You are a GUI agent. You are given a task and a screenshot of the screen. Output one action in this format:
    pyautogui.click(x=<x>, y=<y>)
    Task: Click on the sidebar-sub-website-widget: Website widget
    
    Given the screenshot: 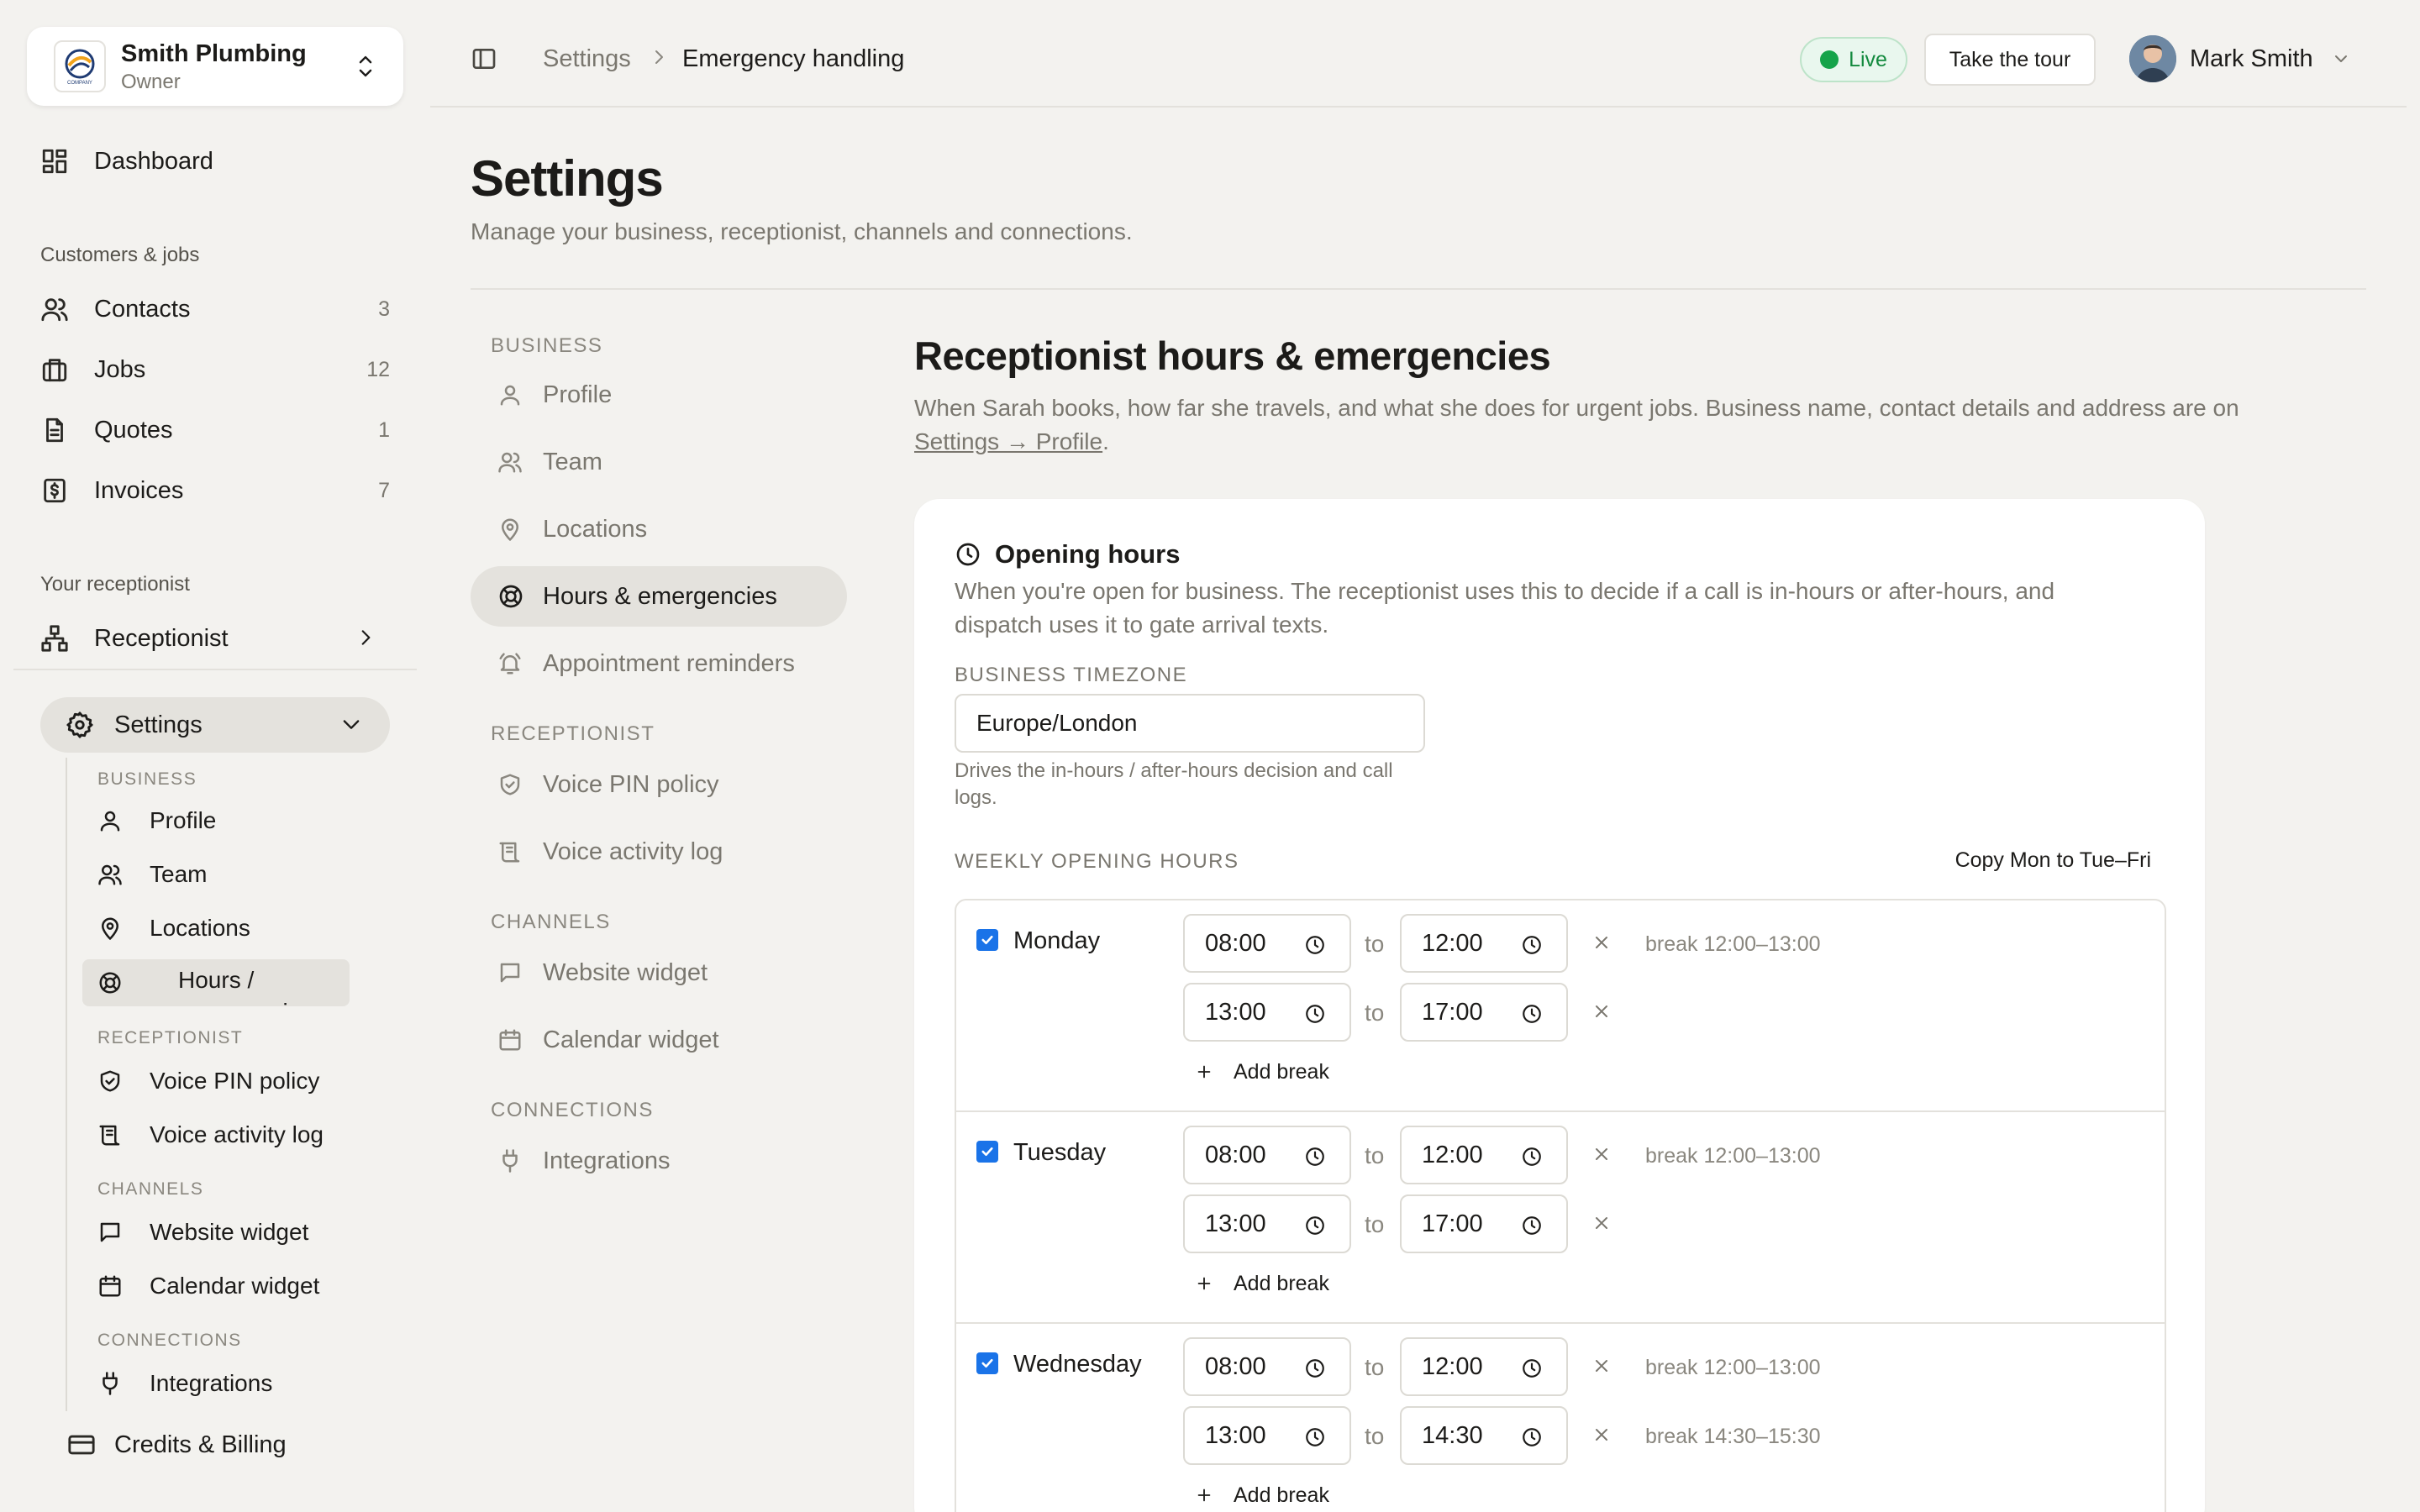 What is the action you would take?
    pyautogui.click(x=202, y=1232)
    